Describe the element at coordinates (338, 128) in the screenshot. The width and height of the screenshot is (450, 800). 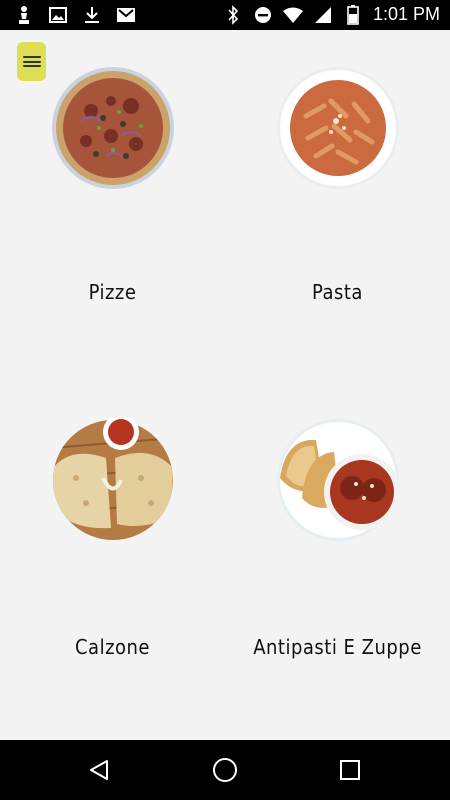
I see `pasta-image` at that location.